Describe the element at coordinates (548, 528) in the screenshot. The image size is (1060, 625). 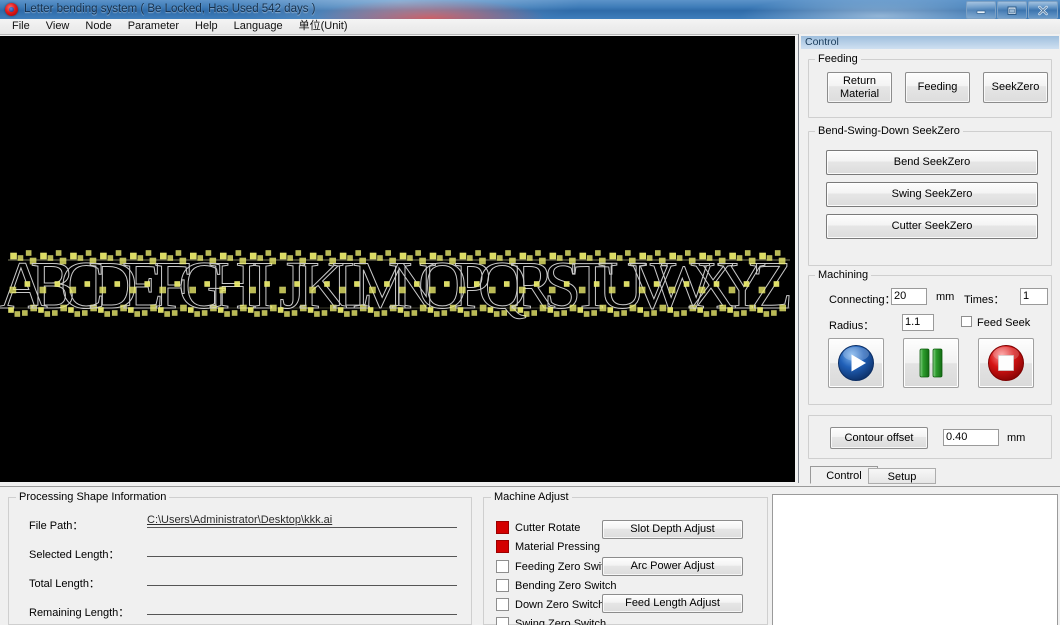
I see `cutter-rotate-label: Cutter Rotate` at that location.